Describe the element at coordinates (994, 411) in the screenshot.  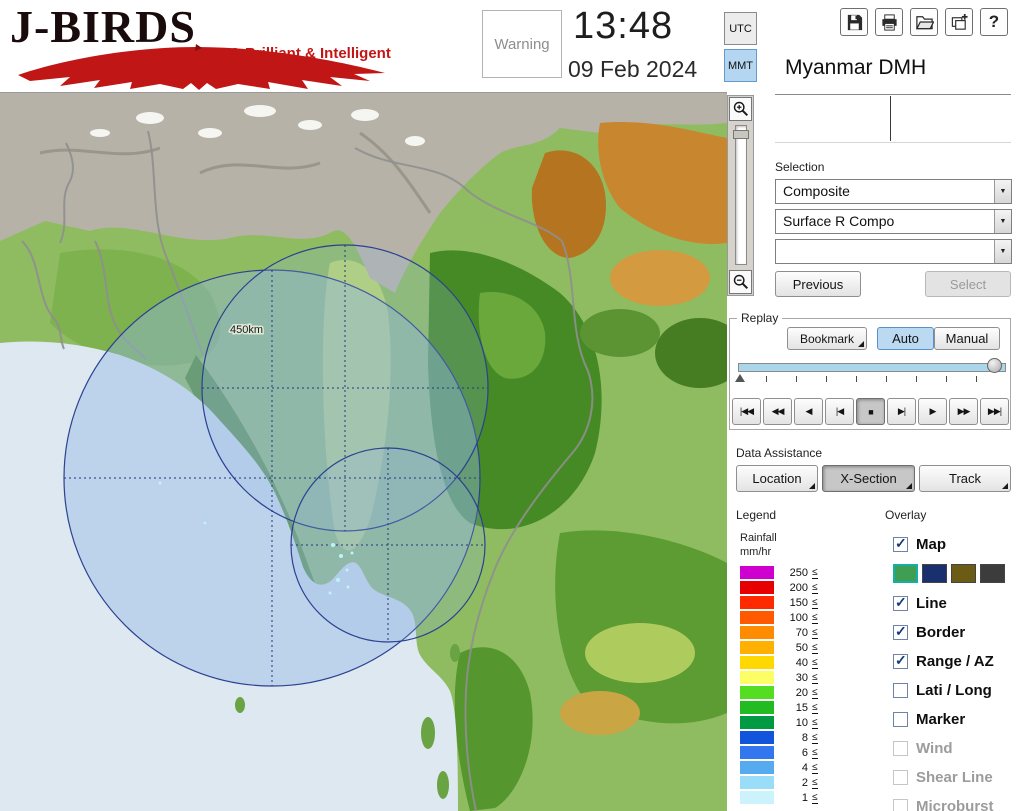
I see `skip-to-end-button: ▶▶|` at that location.